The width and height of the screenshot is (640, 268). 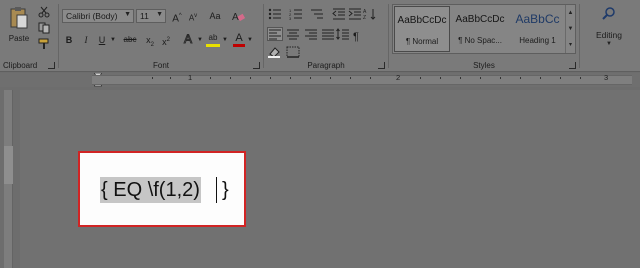 I want to click on bold-label: B, so click(x=69, y=40).